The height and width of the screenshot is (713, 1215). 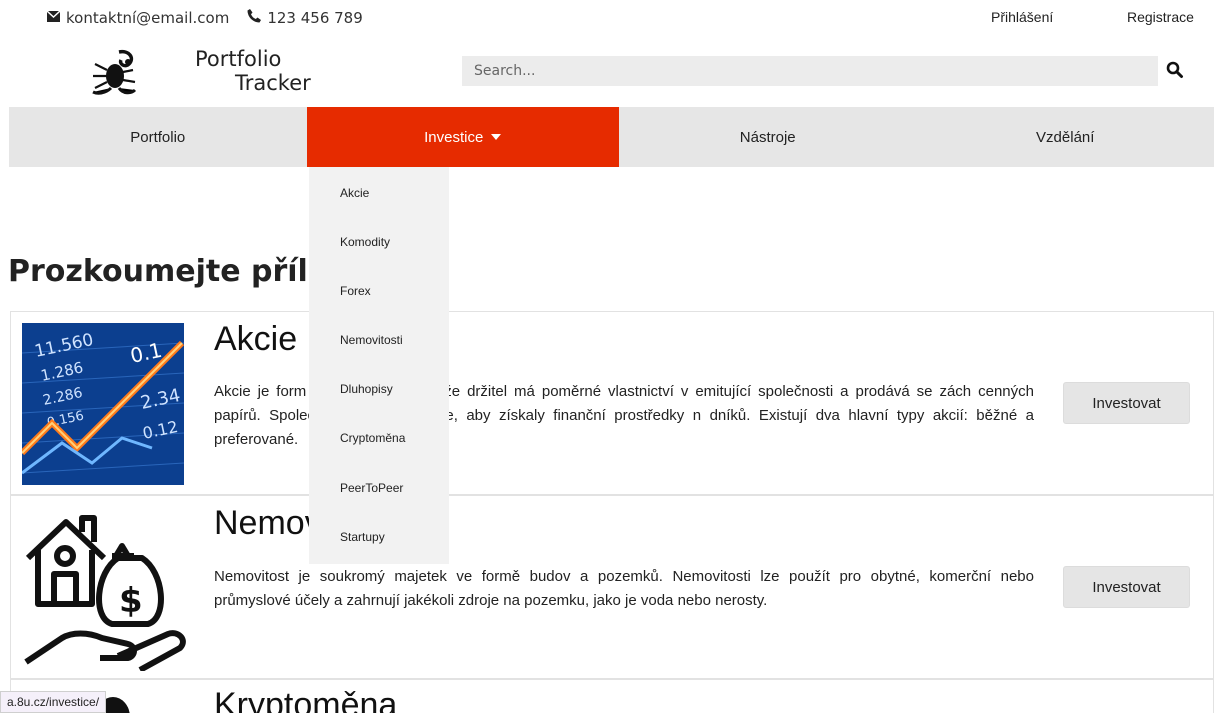 I want to click on contact-info: kontaktní@email.com 123 456 789, so click(x=204, y=18).